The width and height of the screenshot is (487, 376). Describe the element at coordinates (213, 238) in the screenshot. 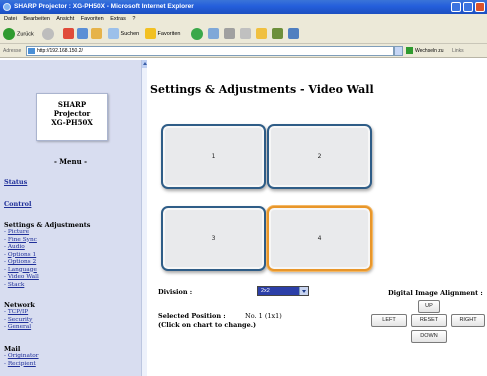

I see `video-wall-tile-3: 3` at that location.